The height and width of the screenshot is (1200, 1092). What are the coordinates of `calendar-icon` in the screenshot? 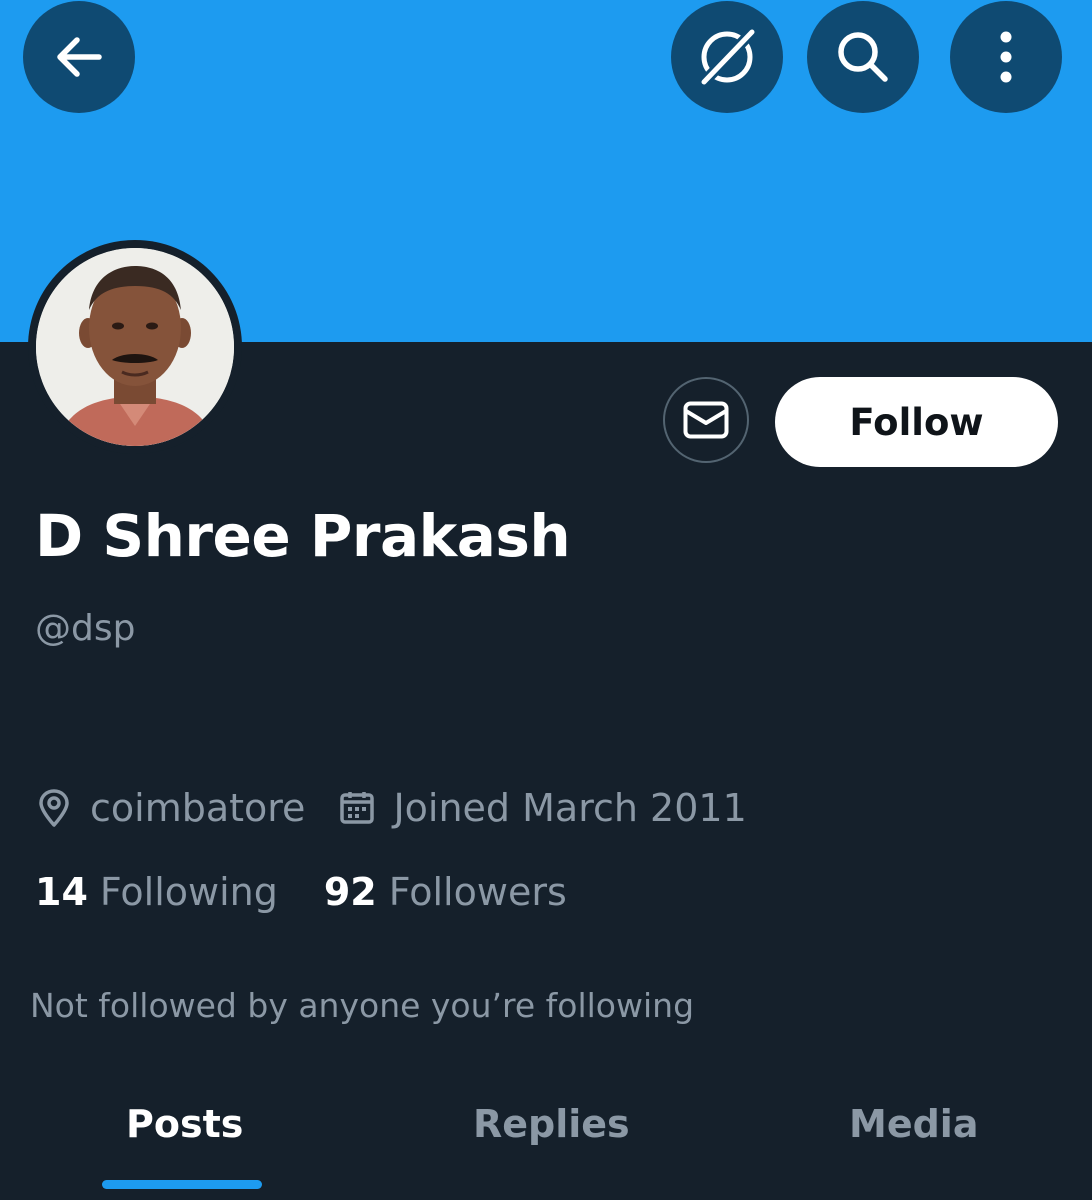 It's located at (357, 808).